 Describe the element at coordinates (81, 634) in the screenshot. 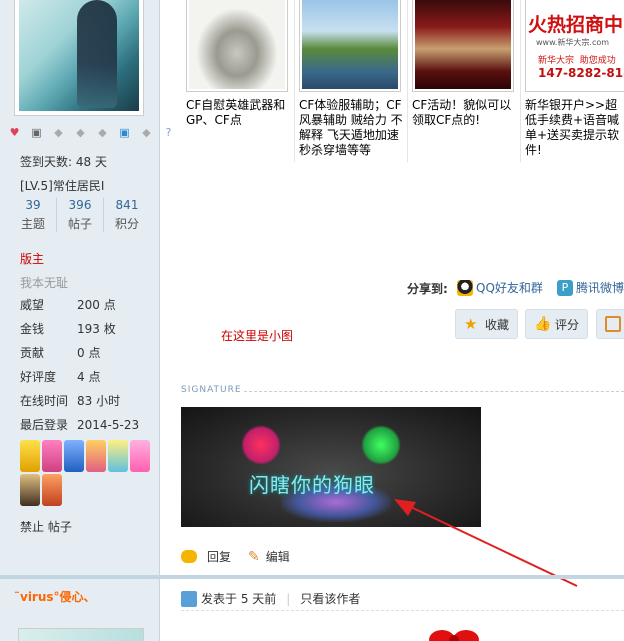

I see `next-author-avatar` at that location.